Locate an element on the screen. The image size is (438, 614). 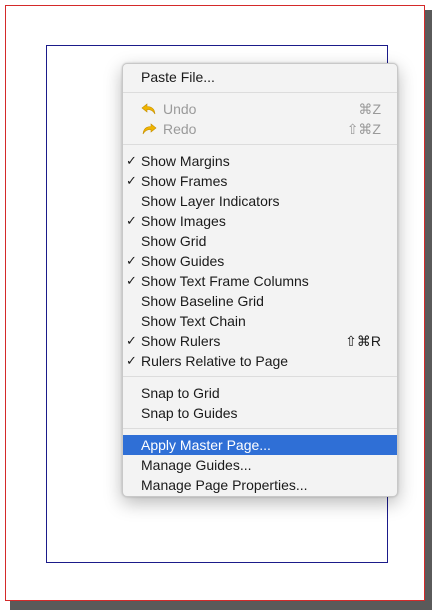
menu-item-label: Undo is located at coordinates (180, 109).